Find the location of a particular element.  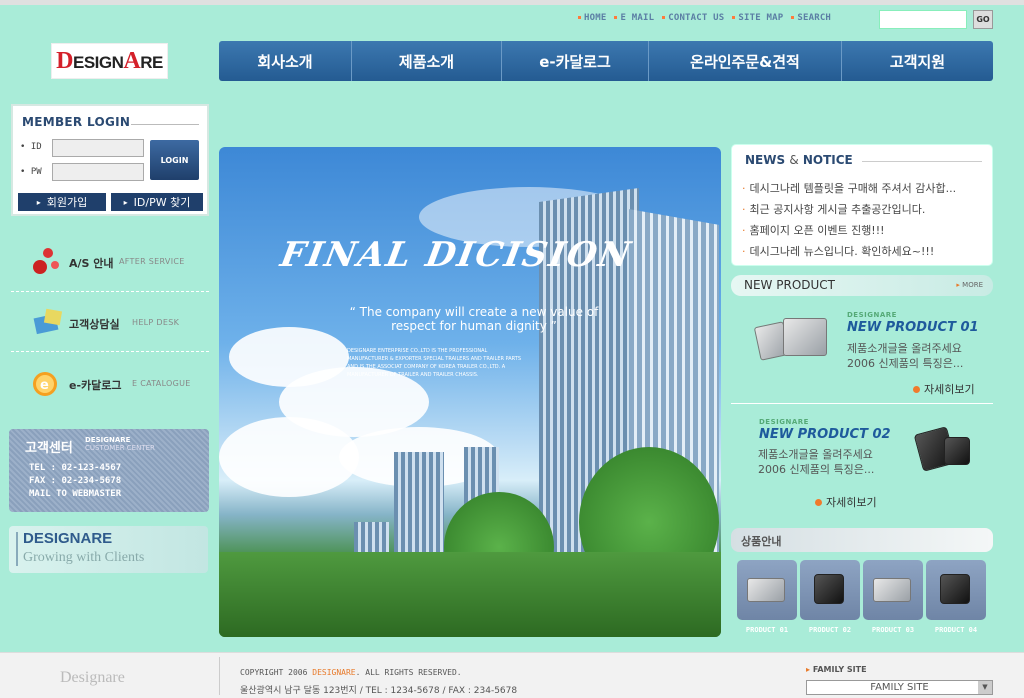

top-link-contact: CONTACT US is located at coordinates (693, 18).